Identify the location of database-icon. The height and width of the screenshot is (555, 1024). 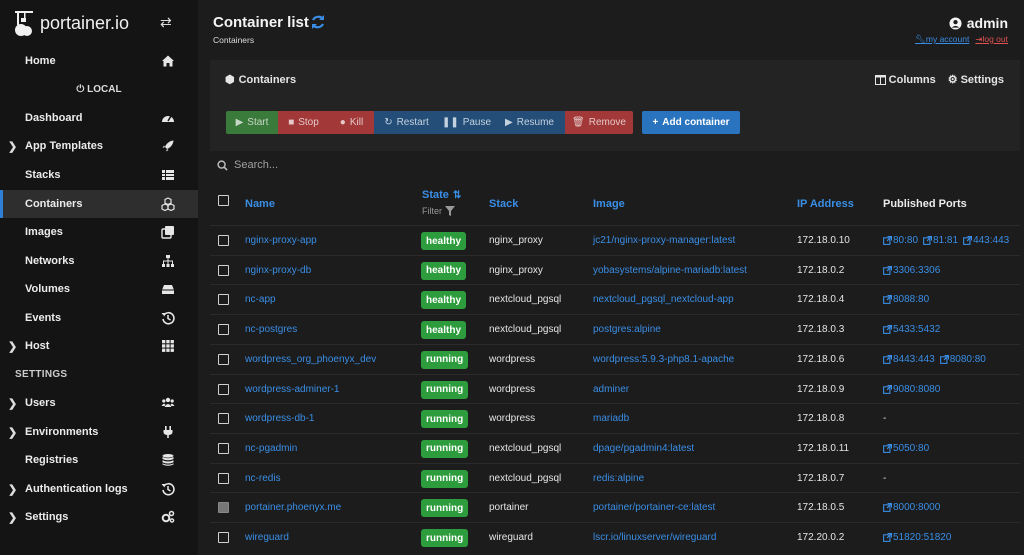
(168, 460).